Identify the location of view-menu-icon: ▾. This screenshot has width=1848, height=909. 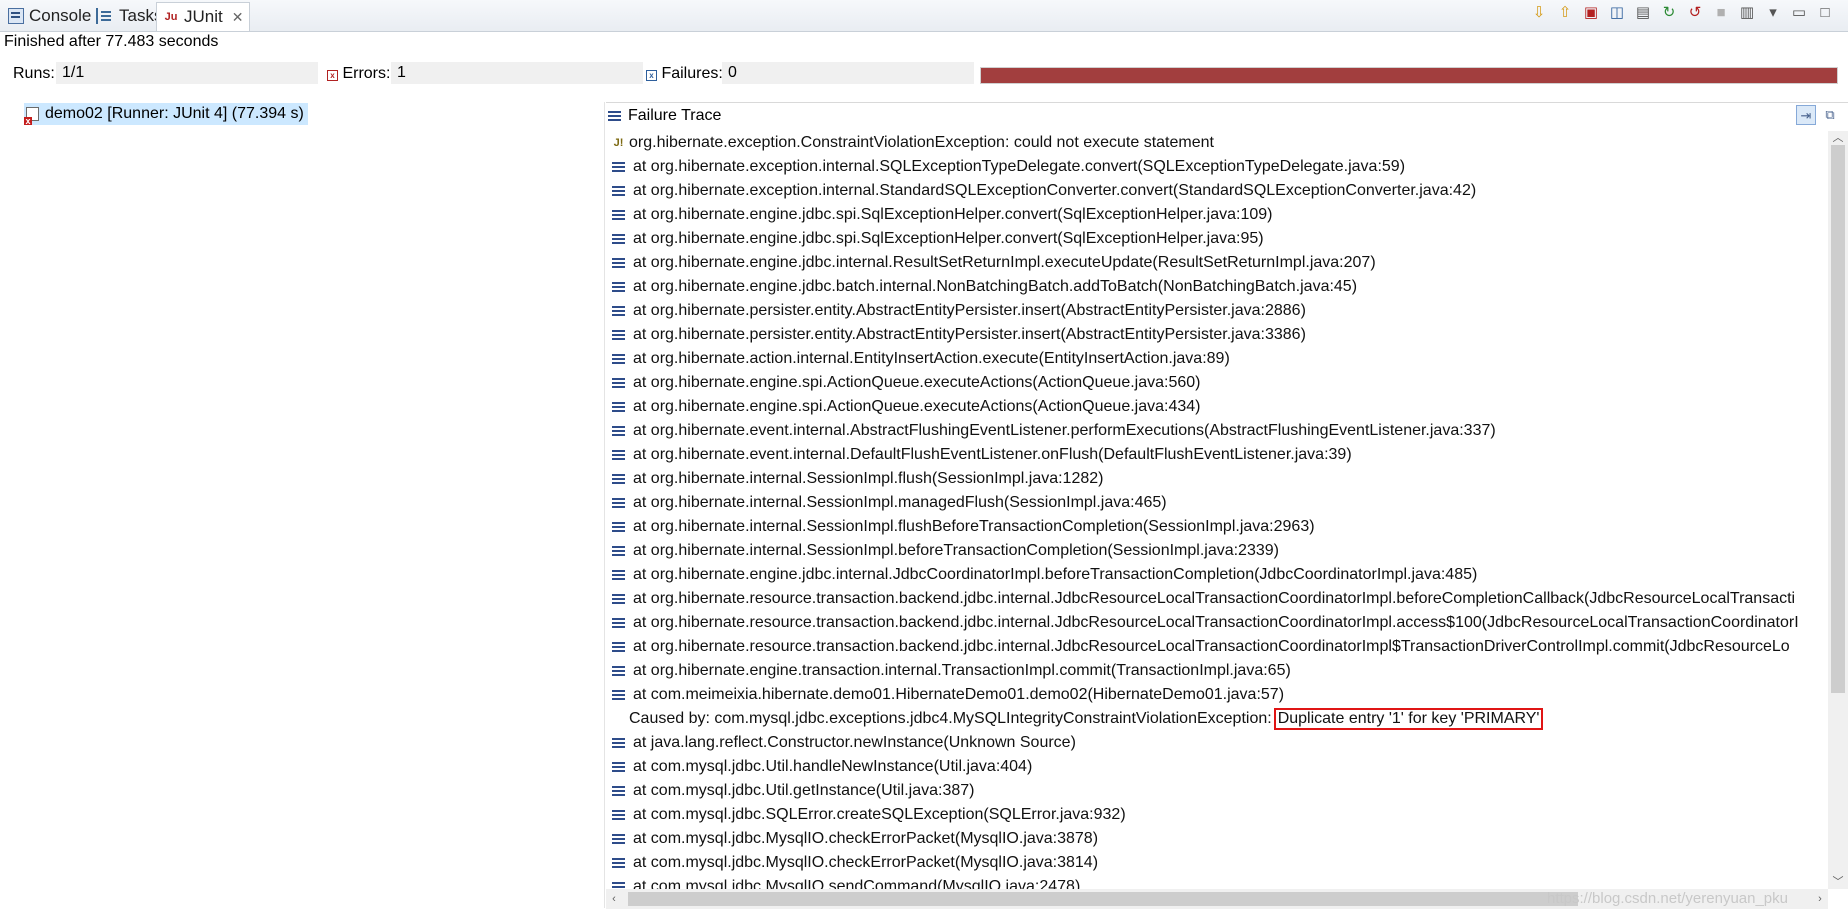
(1773, 13).